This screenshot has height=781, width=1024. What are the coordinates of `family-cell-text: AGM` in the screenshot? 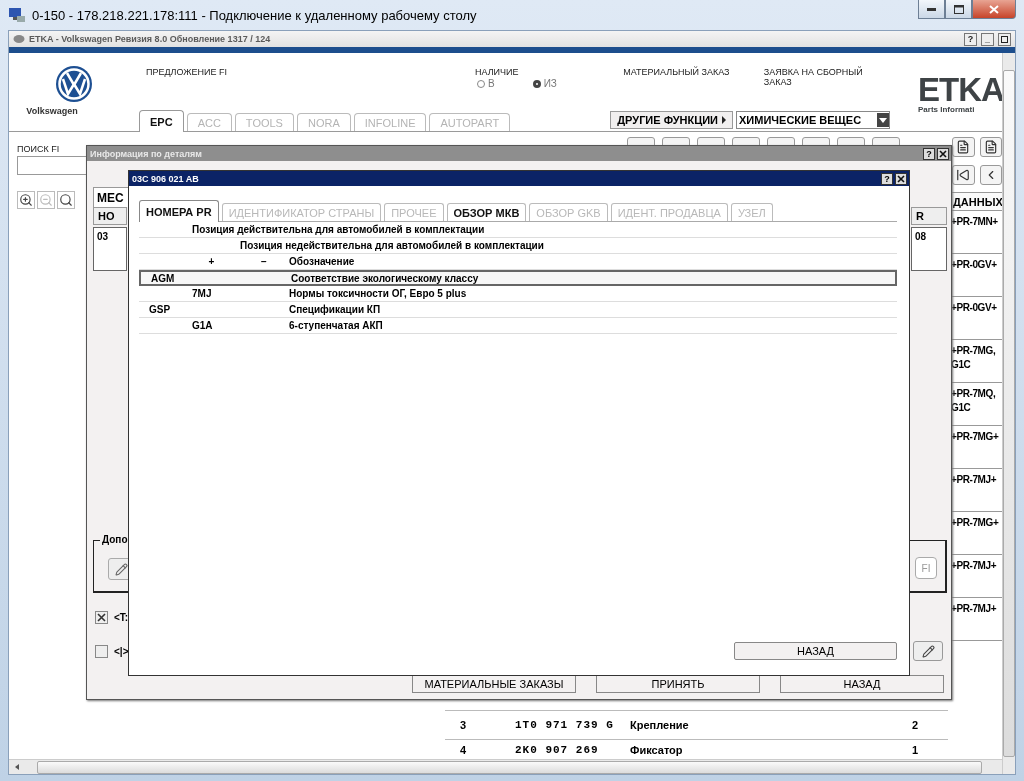 It's located at (163, 278).